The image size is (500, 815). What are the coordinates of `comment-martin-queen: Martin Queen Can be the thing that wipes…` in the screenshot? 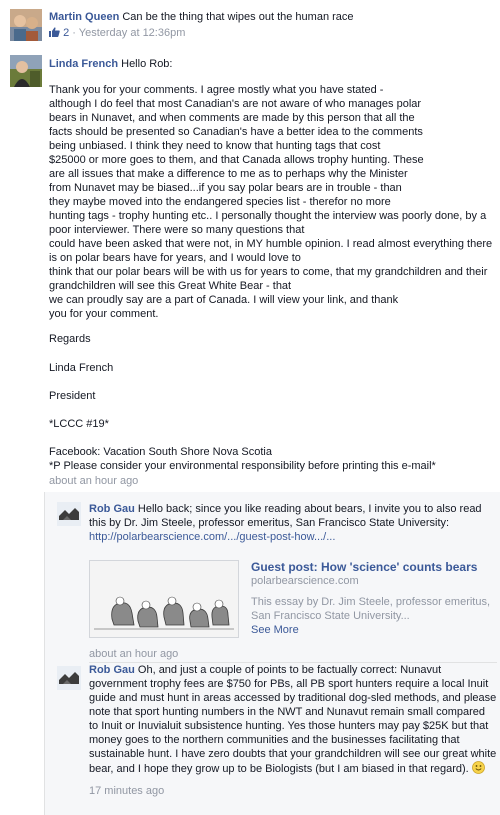 It's located at (250, 25).